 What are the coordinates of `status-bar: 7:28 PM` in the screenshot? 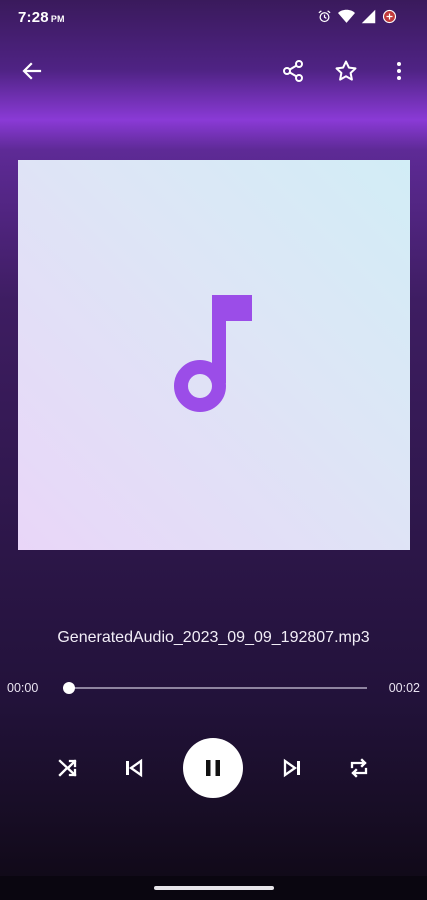 It's located at (213, 18).